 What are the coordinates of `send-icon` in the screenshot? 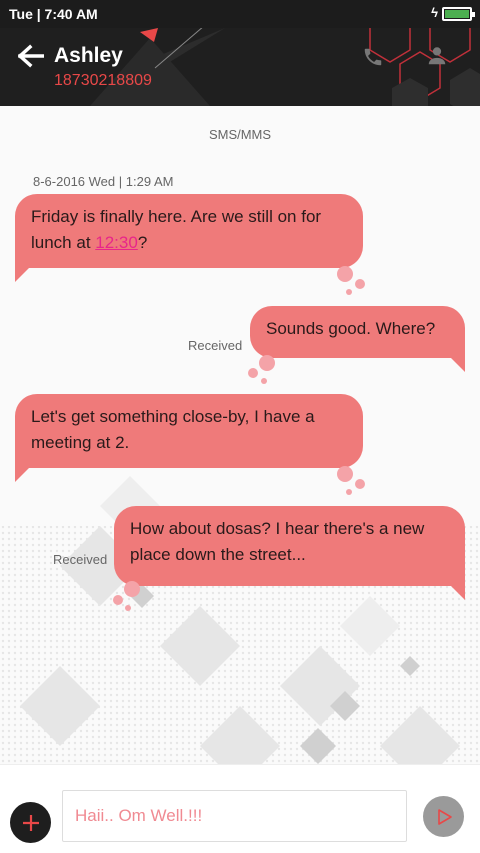 It's located at (444, 816).